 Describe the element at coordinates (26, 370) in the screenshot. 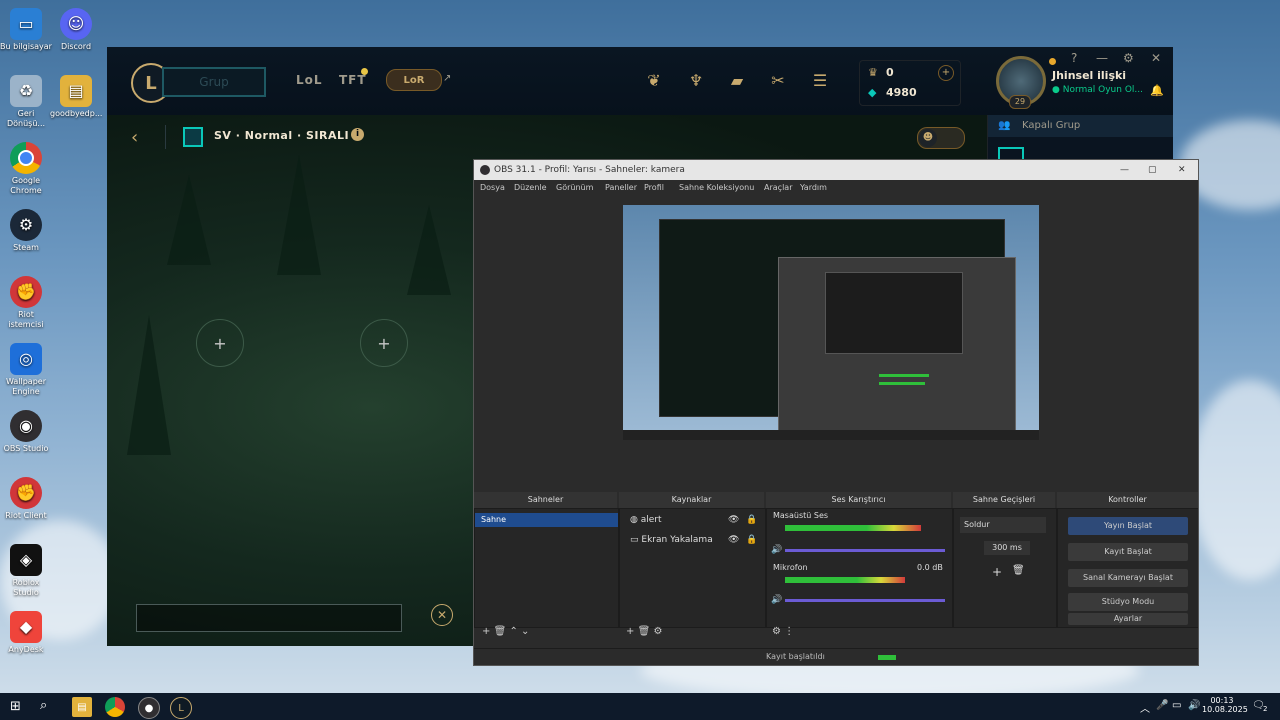

I see `desktop-icon-wallpaper-engine: ◎ Wallpaper Engine` at that location.